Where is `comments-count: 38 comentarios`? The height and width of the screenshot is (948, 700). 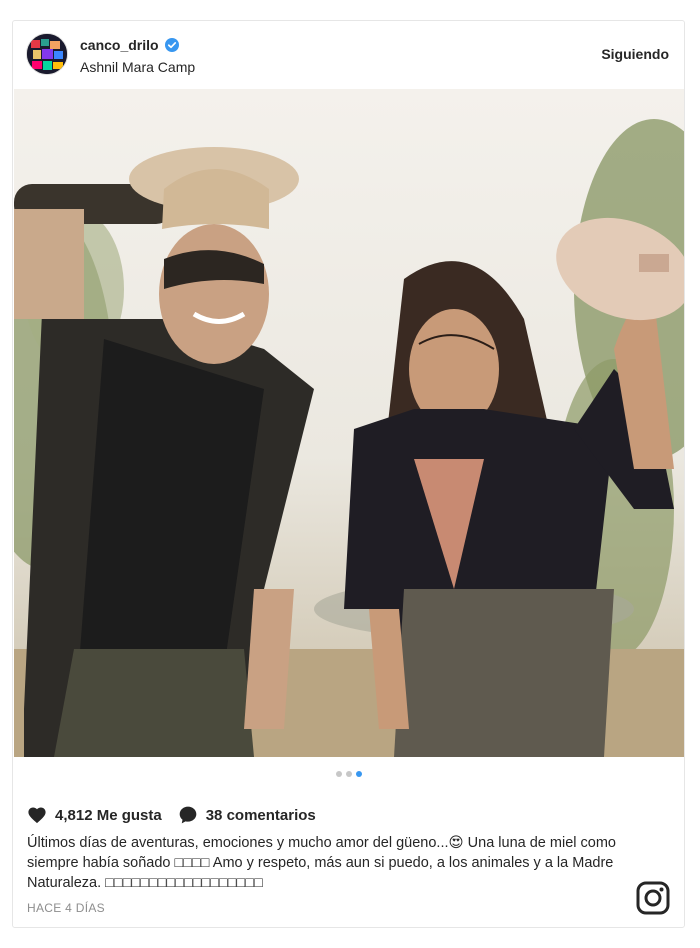
comments-count: 38 comentarios is located at coordinates (260, 815).